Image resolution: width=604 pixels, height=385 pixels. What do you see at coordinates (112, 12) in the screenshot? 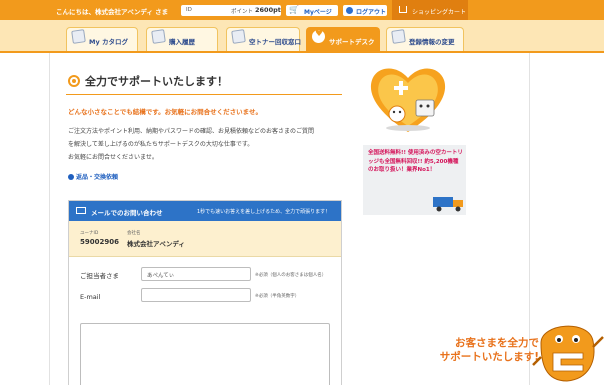
I see `greeting-text: こんにちは、株式会社アペンディ さま` at bounding box center [112, 12].